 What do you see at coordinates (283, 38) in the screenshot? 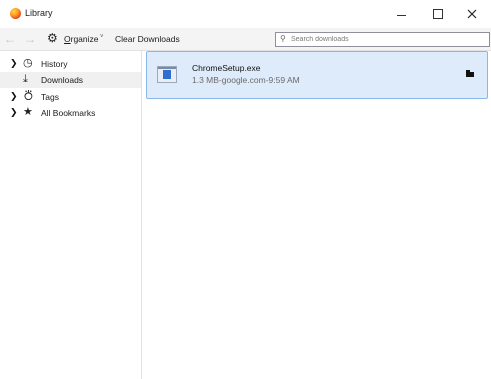
I see `search-icon: ⚲` at bounding box center [283, 38].